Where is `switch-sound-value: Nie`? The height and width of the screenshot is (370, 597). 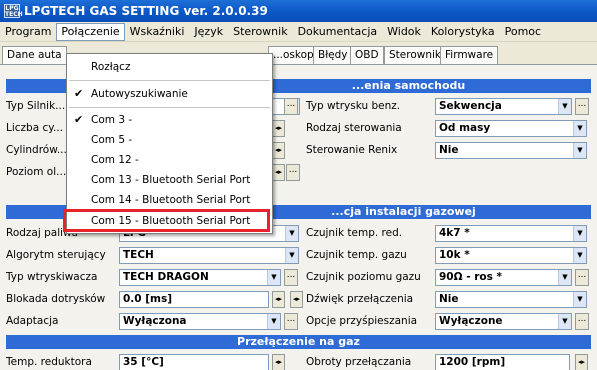
switch-sound-value: Nie is located at coordinates (449, 299).